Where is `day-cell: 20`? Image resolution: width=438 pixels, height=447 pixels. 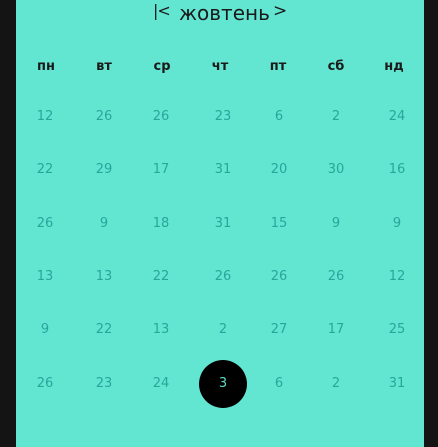
day-cell: 20 is located at coordinates (279, 170).